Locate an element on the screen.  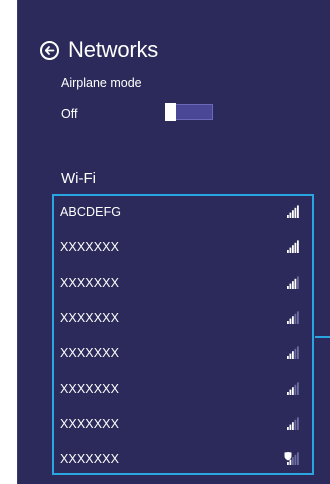
airplane-mode-toggle is located at coordinates (189, 112).